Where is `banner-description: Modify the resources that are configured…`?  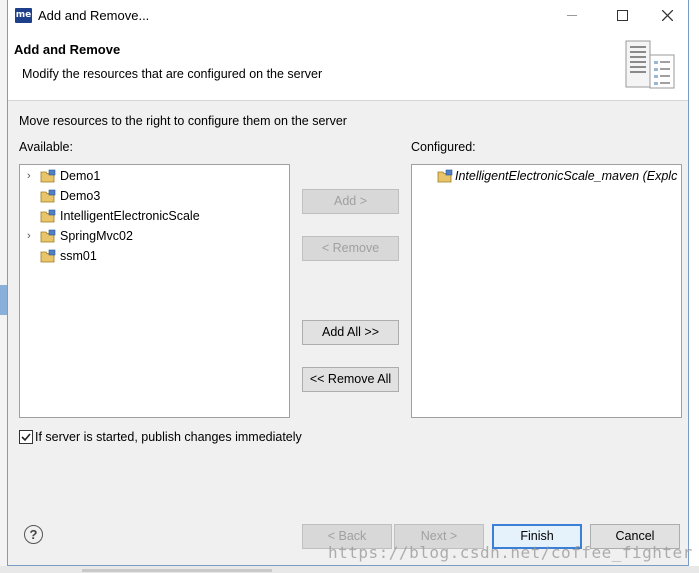 banner-description: Modify the resources that are configured… is located at coordinates (172, 74).